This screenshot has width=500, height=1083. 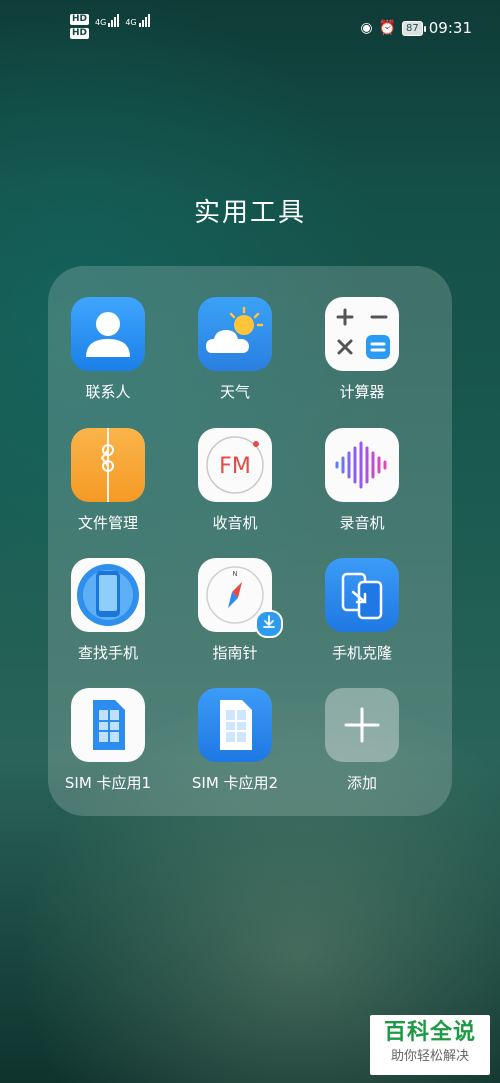 I want to click on app-label: 录音机, so click(x=362, y=523).